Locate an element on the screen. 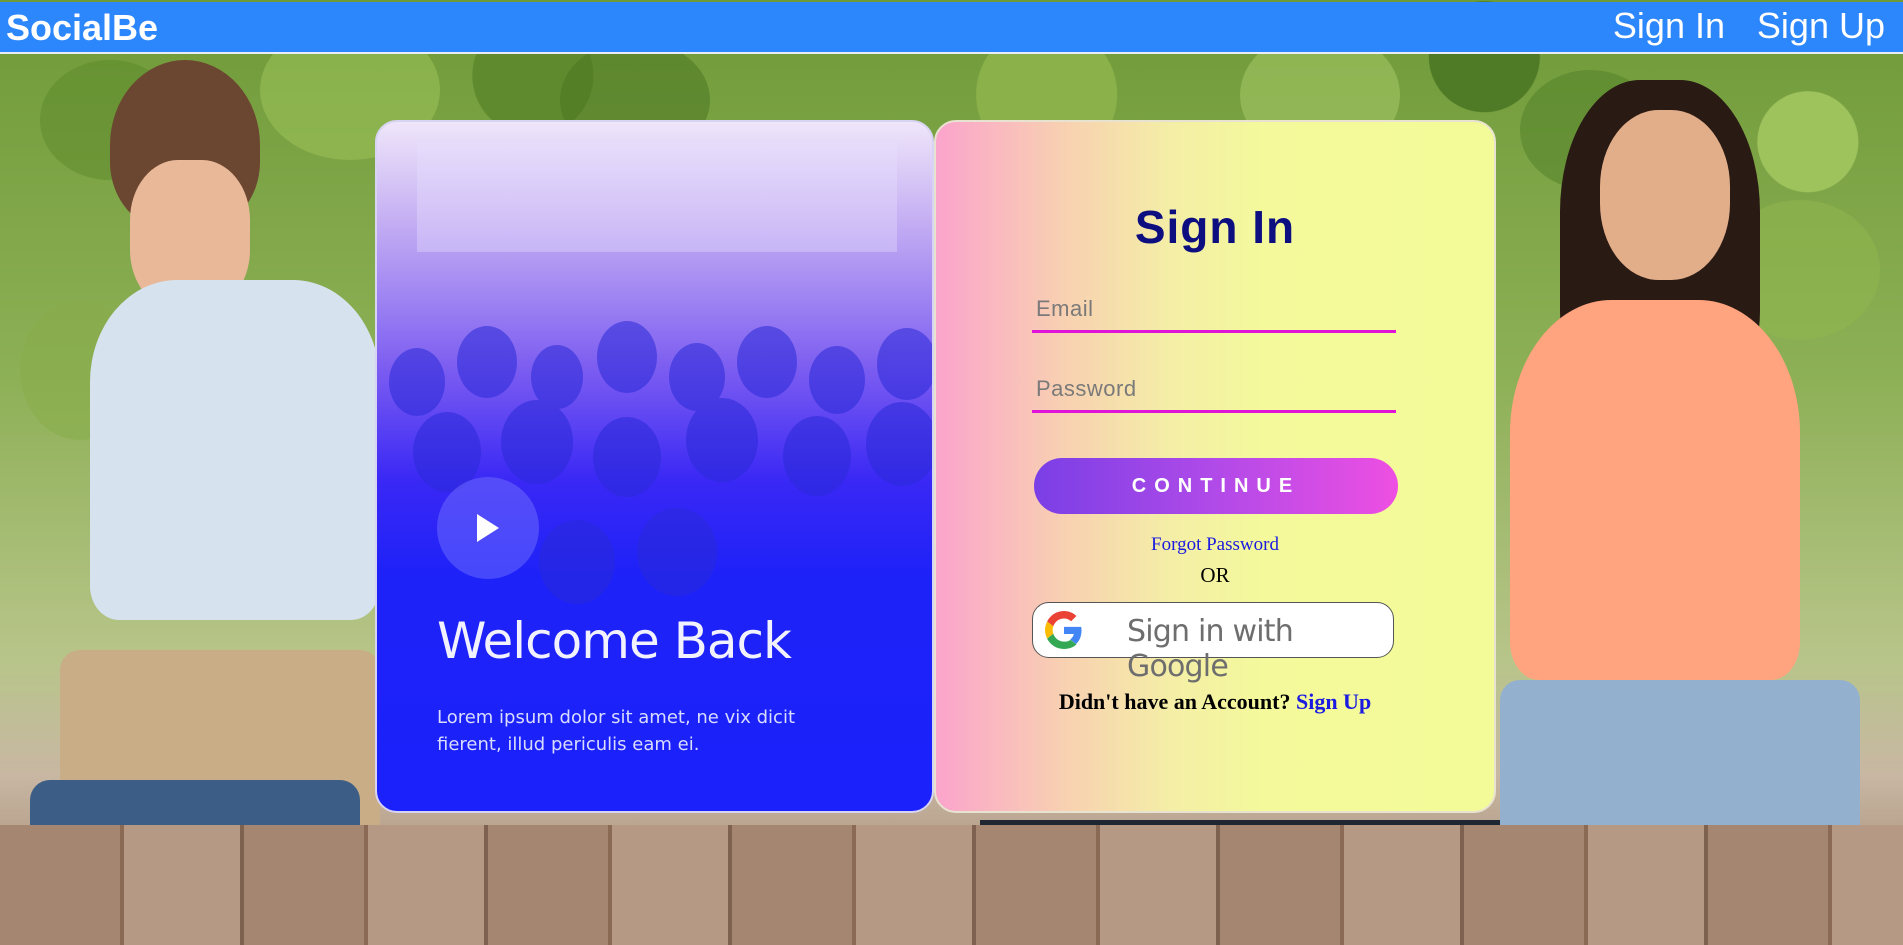 The width and height of the screenshot is (1903, 945). signup-link: Sign Up is located at coordinates (1333, 701).